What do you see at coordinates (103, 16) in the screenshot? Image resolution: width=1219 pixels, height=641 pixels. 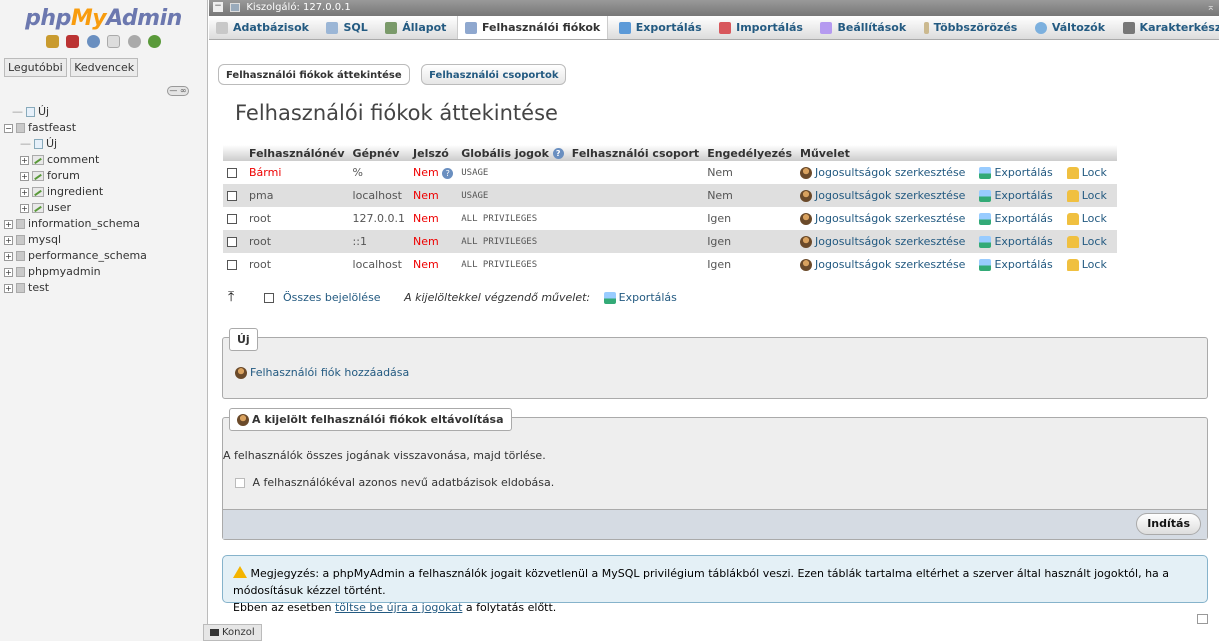 I see `phpmyadmin-logo: phpMyAdmin` at bounding box center [103, 16].